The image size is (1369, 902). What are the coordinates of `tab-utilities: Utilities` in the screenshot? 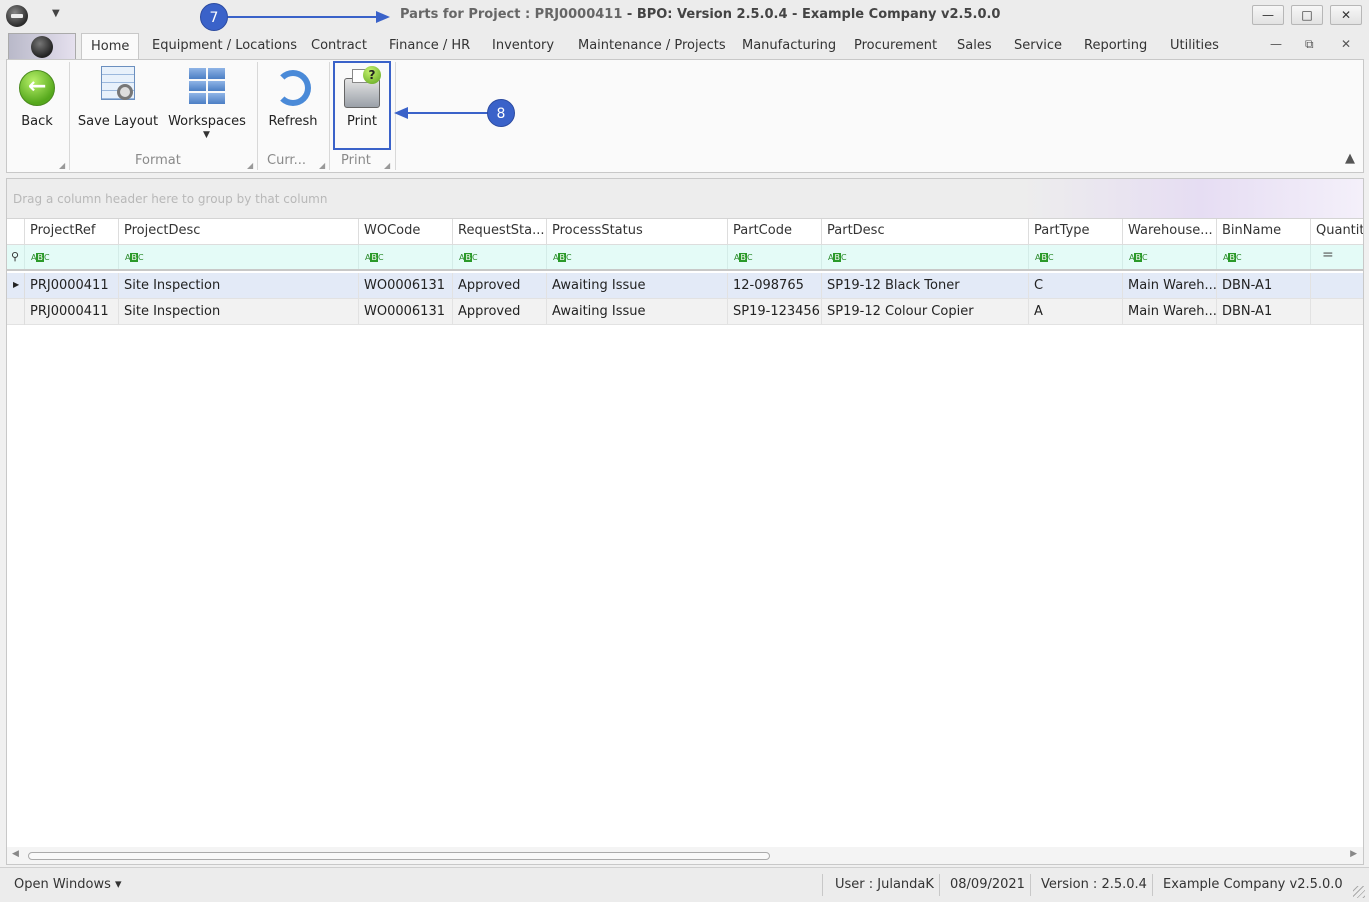 It's located at (1194, 45).